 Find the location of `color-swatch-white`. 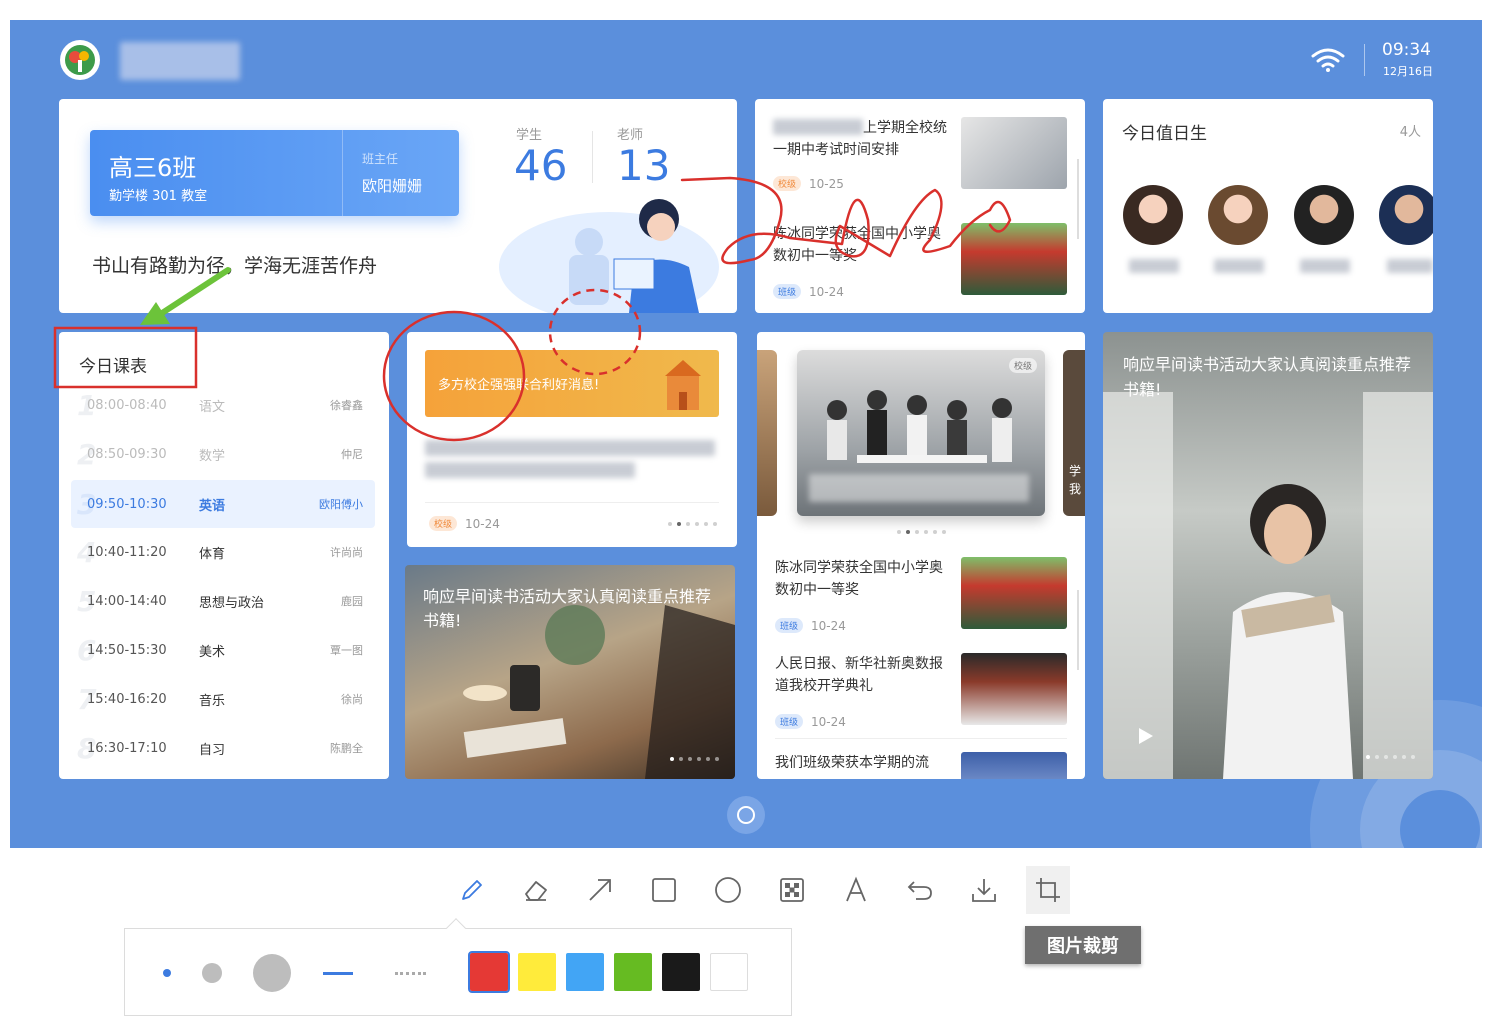

color-swatch-white is located at coordinates (729, 972).